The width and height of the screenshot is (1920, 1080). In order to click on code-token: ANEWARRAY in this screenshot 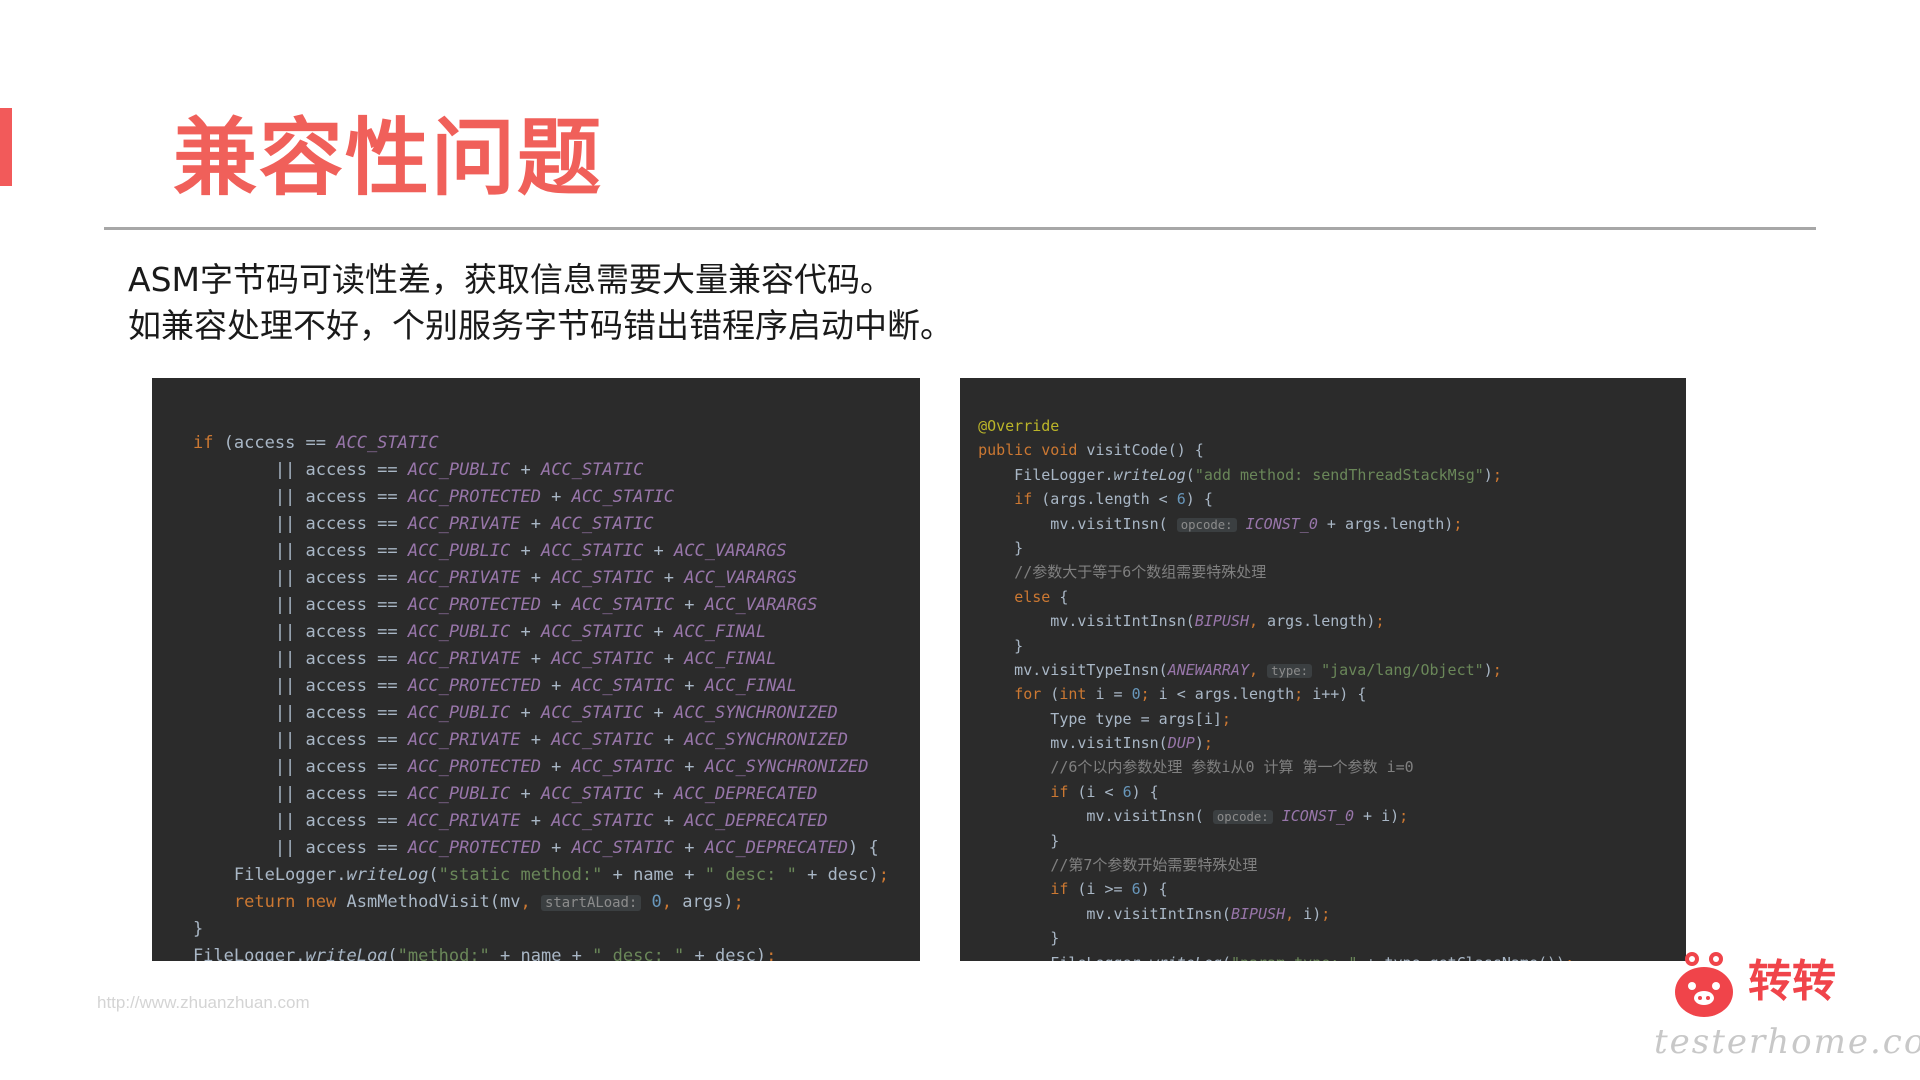, I will do `click(1208, 669)`.